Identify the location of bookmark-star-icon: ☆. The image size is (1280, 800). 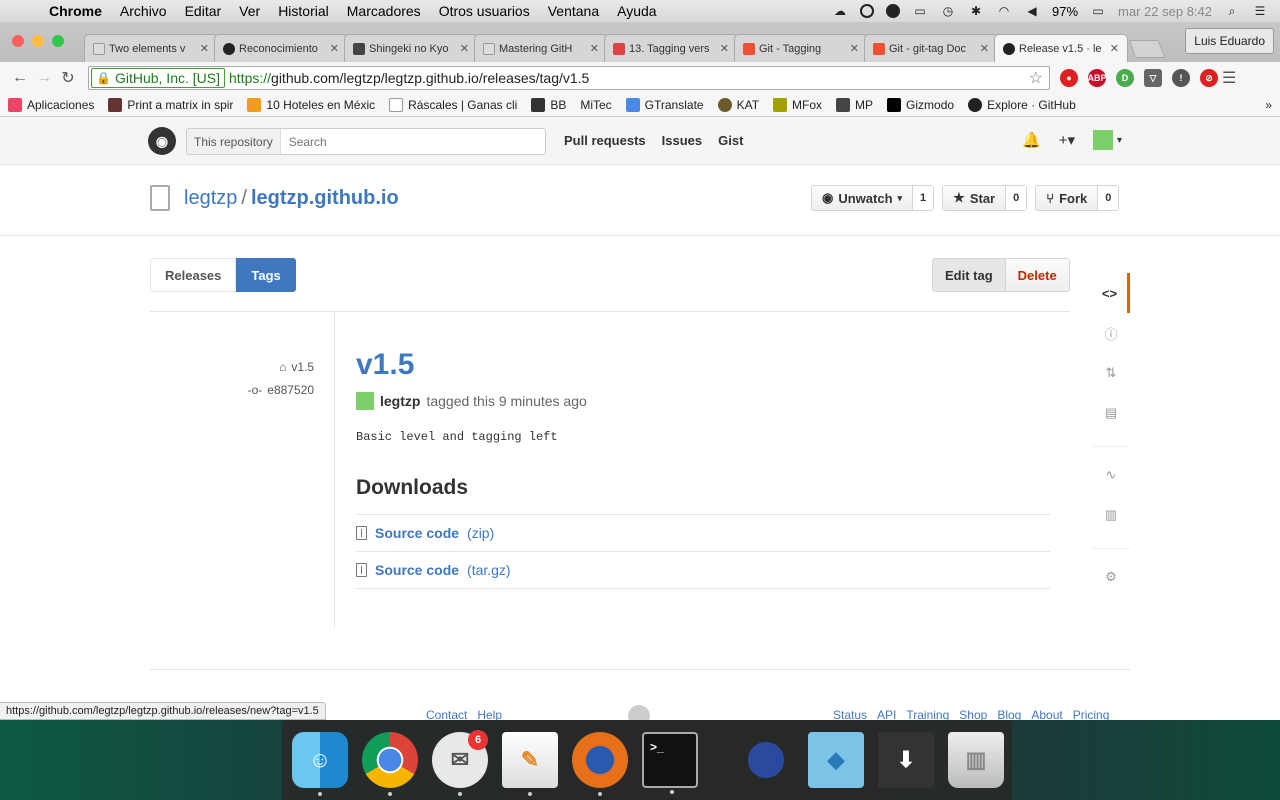
(1036, 78).